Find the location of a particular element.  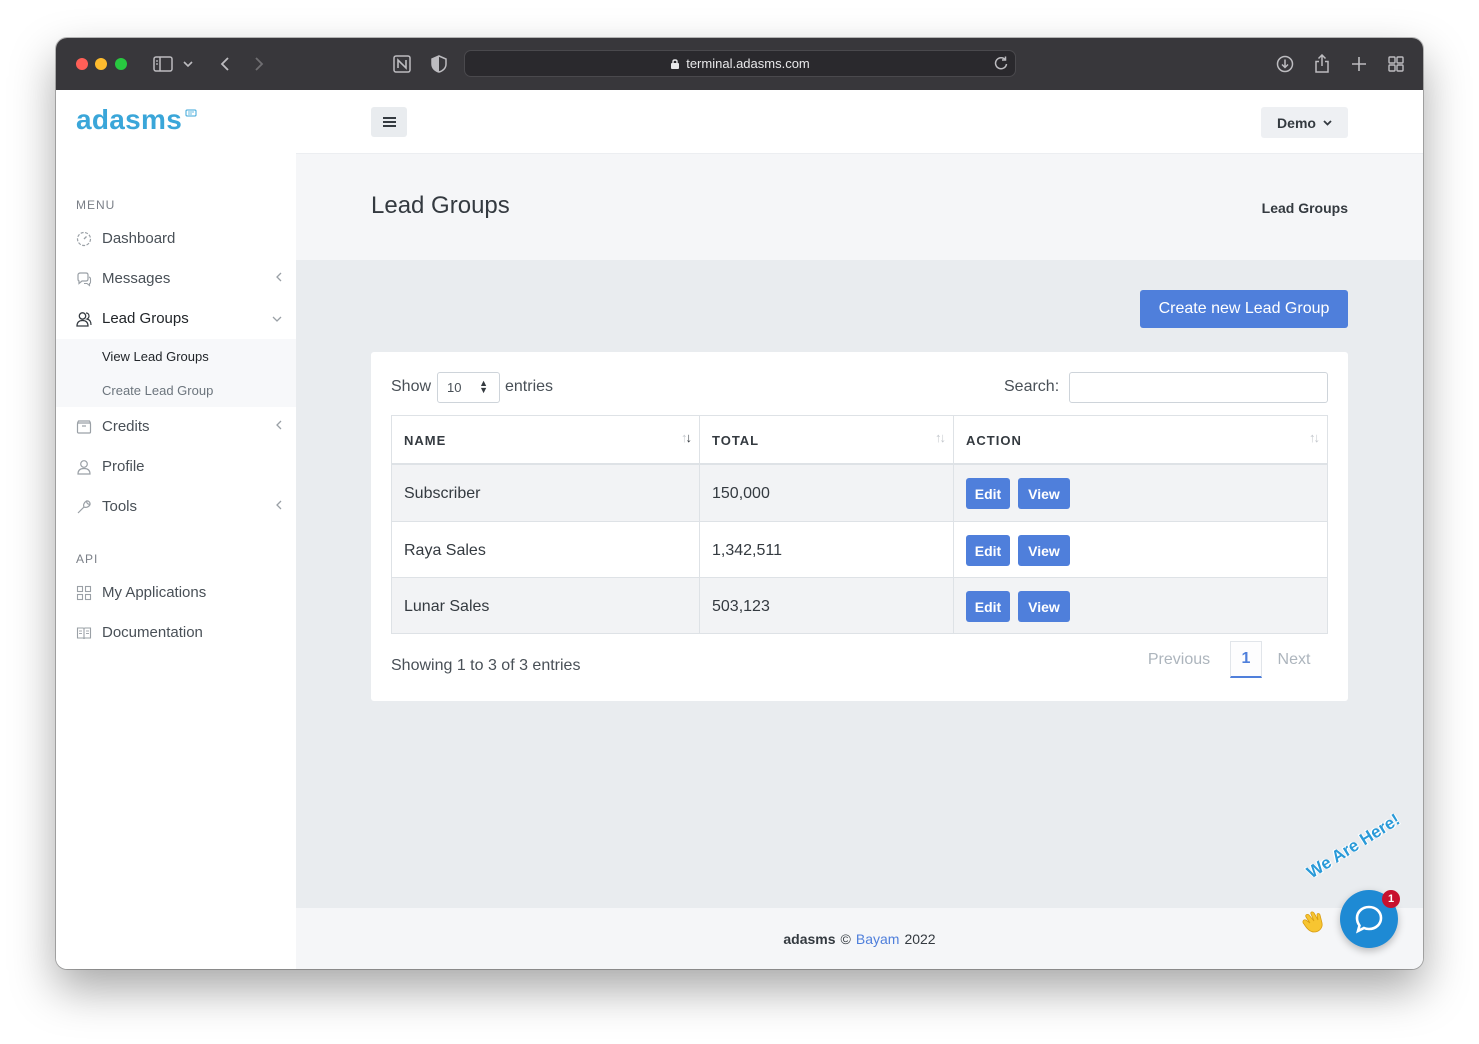

new-tab-icon is located at coordinates (1359, 64).